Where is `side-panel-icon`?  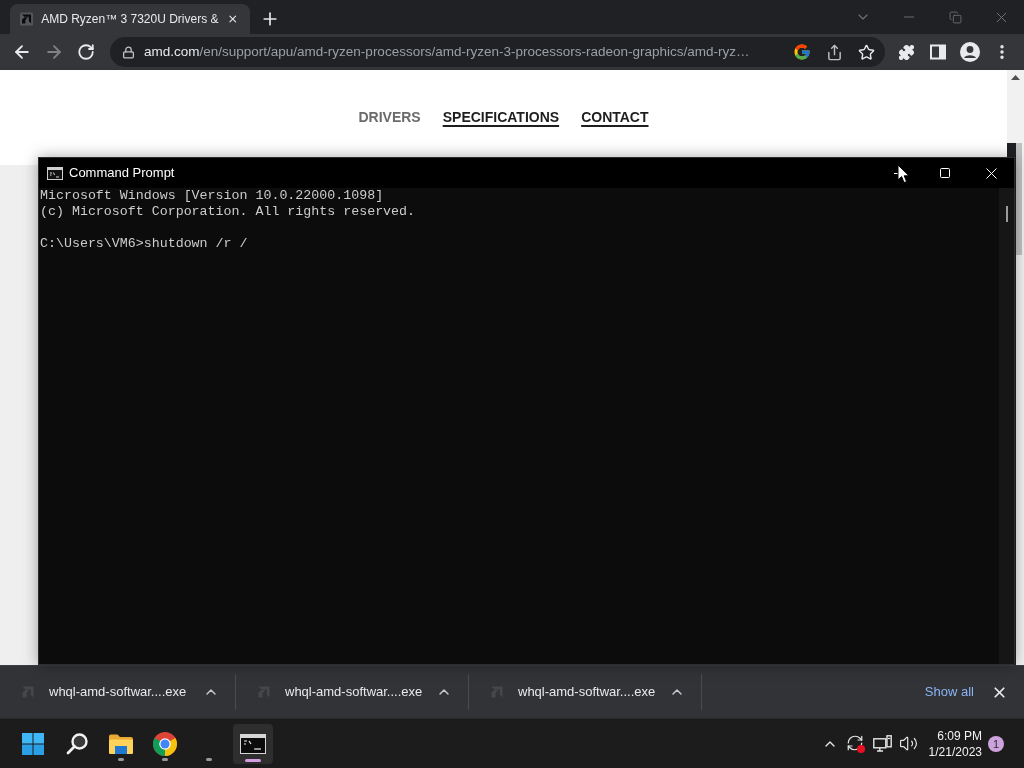
side-panel-icon is located at coordinates (938, 52).